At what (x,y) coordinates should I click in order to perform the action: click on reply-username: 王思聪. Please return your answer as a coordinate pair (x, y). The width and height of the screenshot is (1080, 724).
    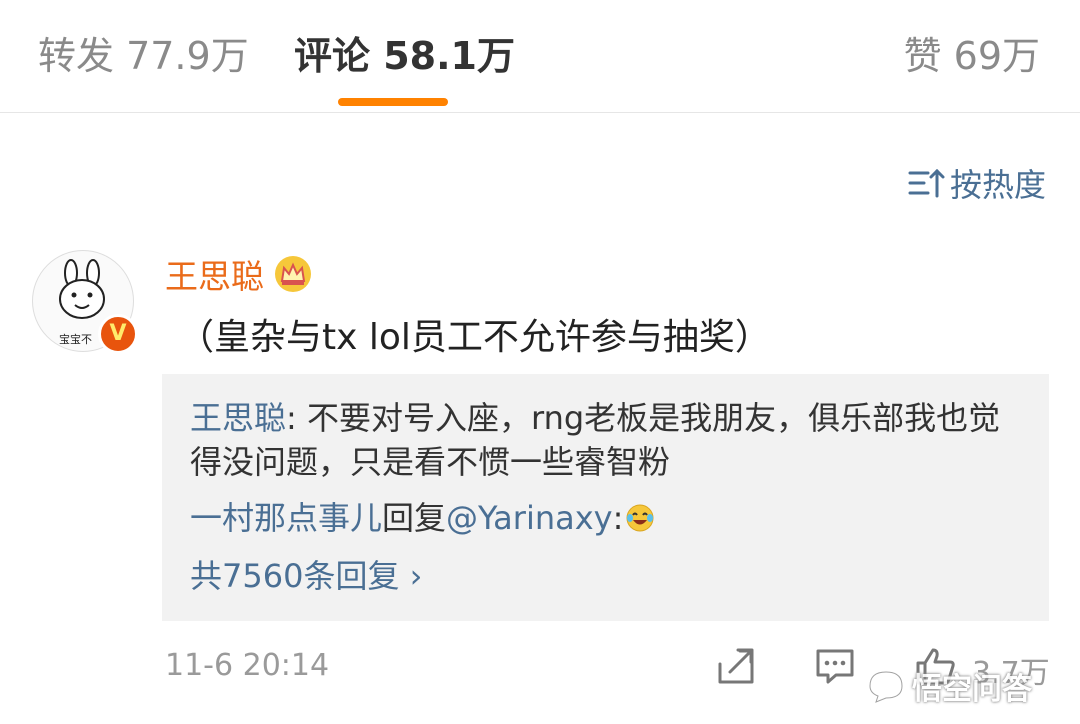
    Looking at the image, I should click on (238, 418).